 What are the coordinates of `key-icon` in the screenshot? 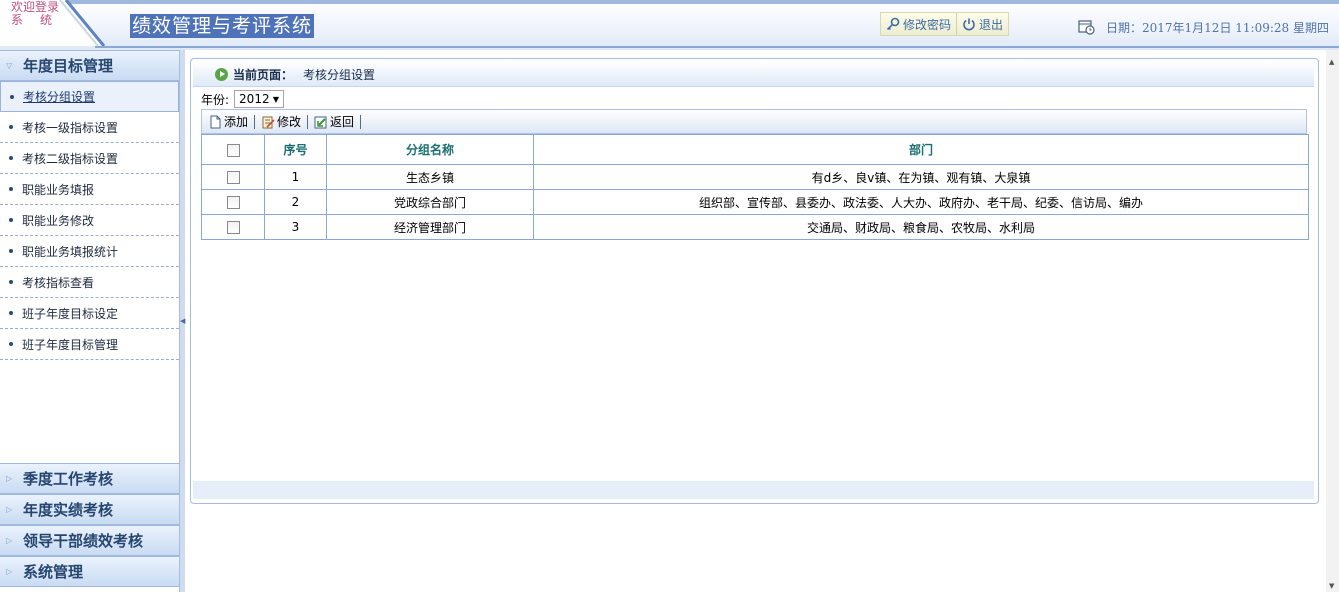 It's located at (893, 24).